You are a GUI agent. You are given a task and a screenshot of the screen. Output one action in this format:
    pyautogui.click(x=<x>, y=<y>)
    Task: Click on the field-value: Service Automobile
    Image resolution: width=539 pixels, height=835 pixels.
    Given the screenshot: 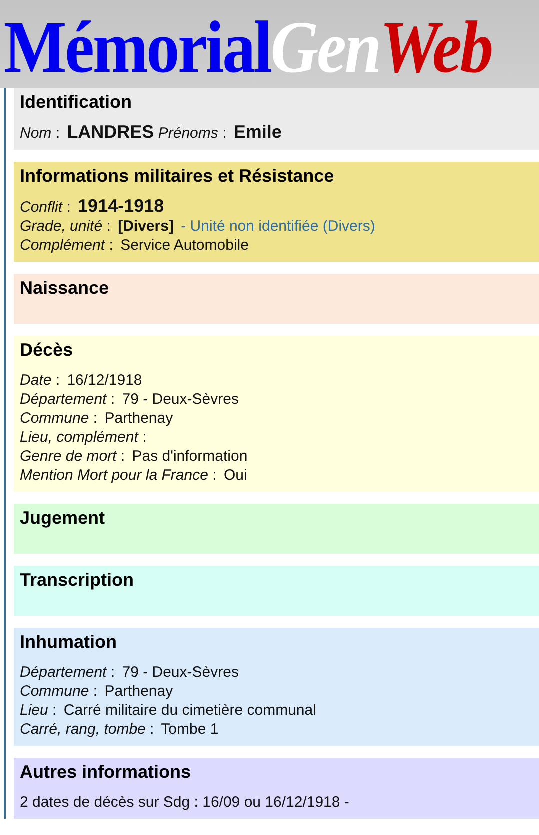 What is the action you would take?
    pyautogui.click(x=184, y=245)
    